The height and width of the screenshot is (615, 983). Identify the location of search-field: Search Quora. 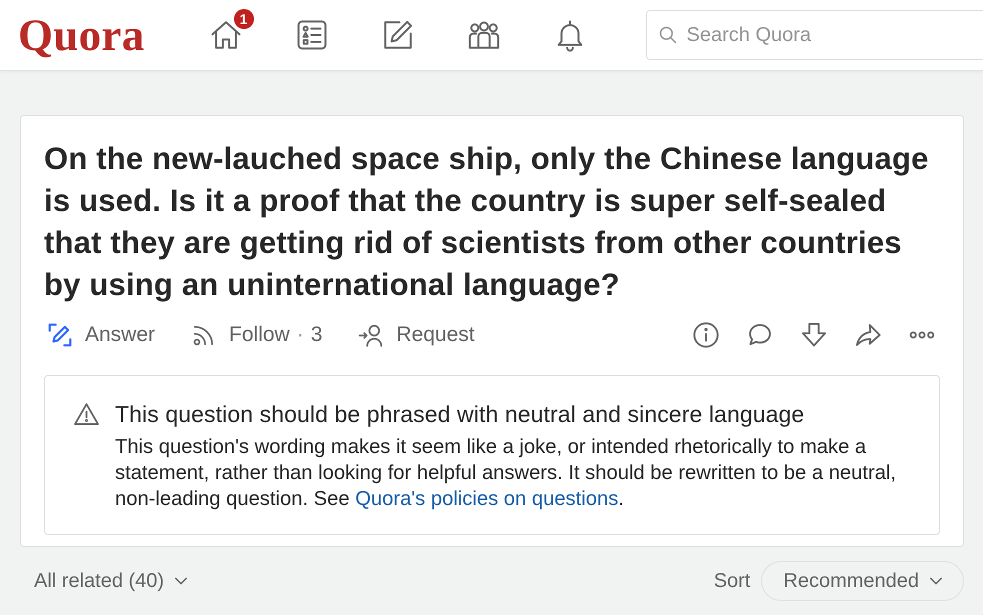
(814, 35).